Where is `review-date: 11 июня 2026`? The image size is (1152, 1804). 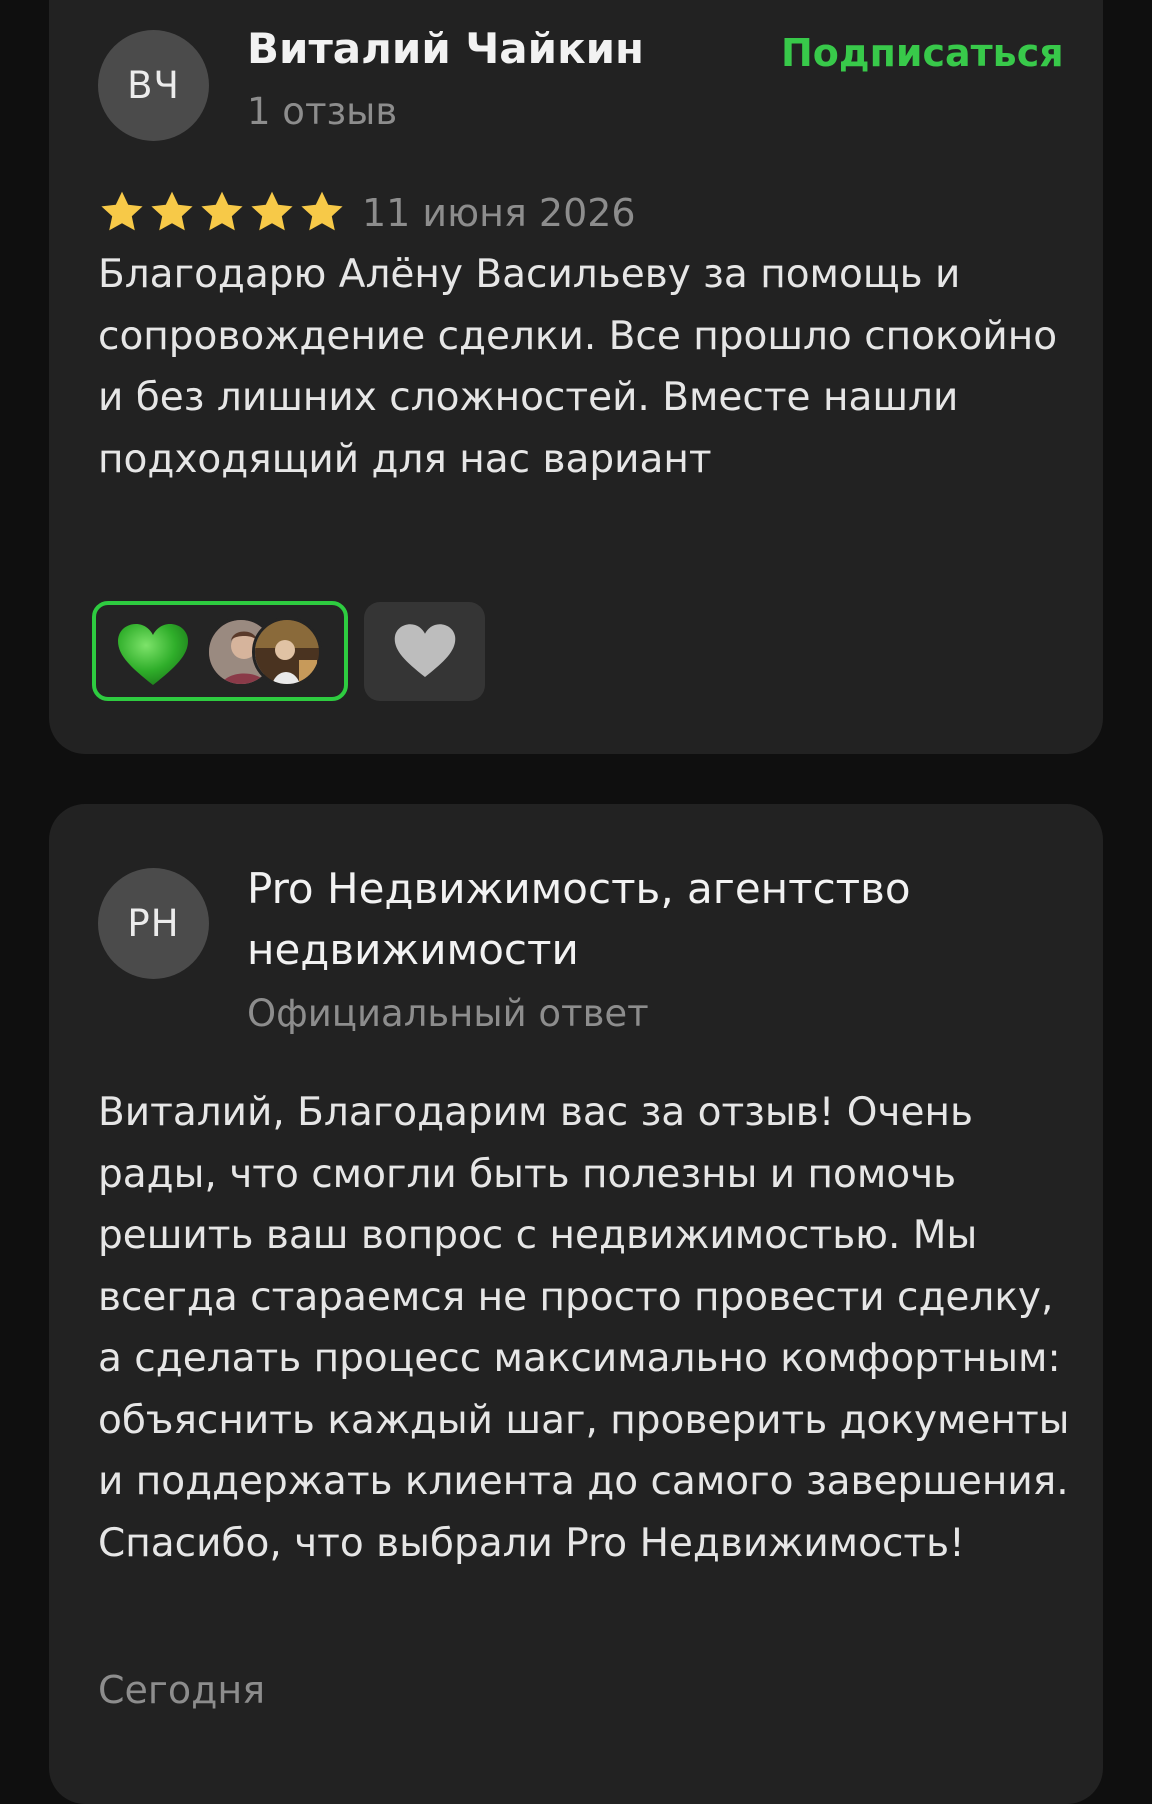
review-date: 11 июня 2026 is located at coordinates (499, 213).